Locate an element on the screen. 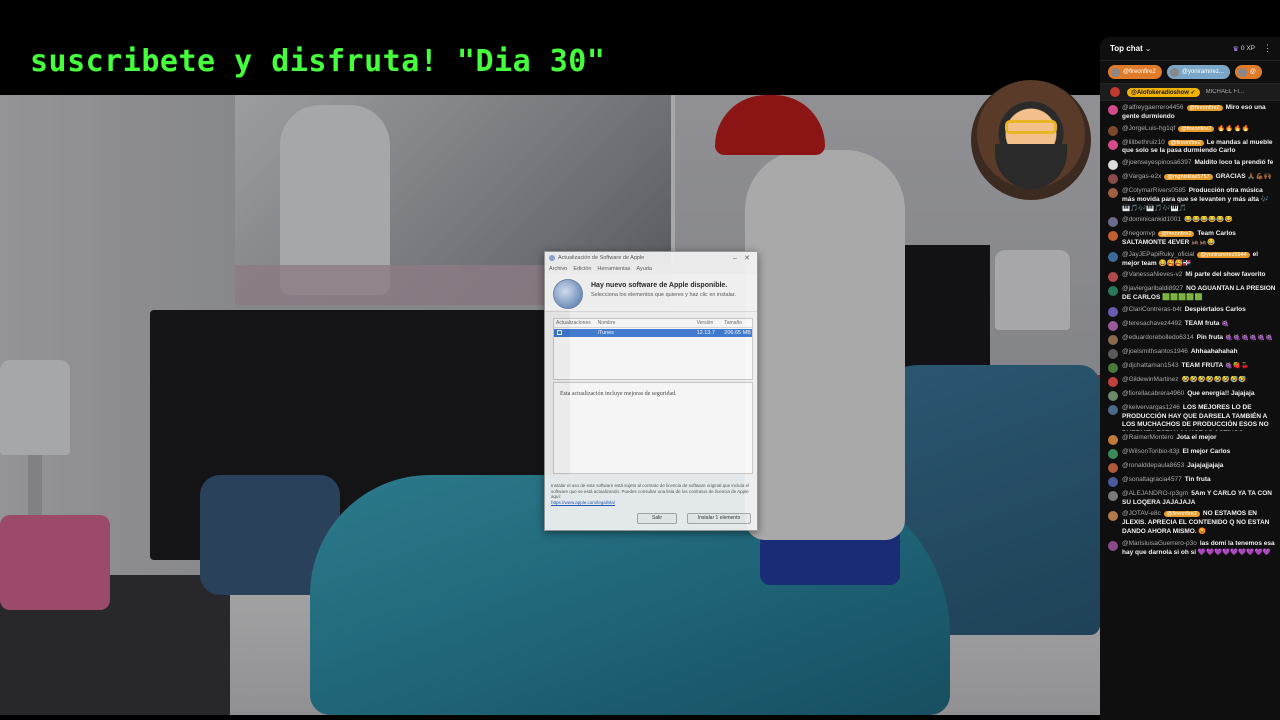 Image resolution: width=1280 pixels, height=720 pixels. chat-author-name: @joenseyespinosa6397 is located at coordinates (1156, 162).